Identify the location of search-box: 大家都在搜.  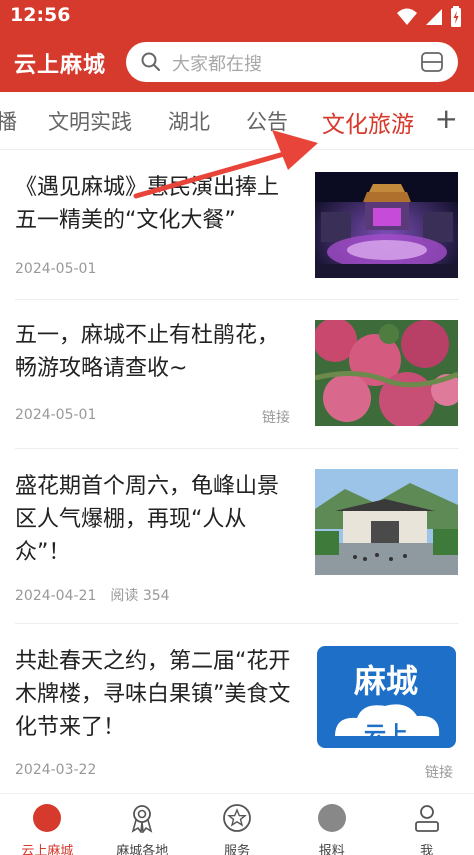
(292, 62).